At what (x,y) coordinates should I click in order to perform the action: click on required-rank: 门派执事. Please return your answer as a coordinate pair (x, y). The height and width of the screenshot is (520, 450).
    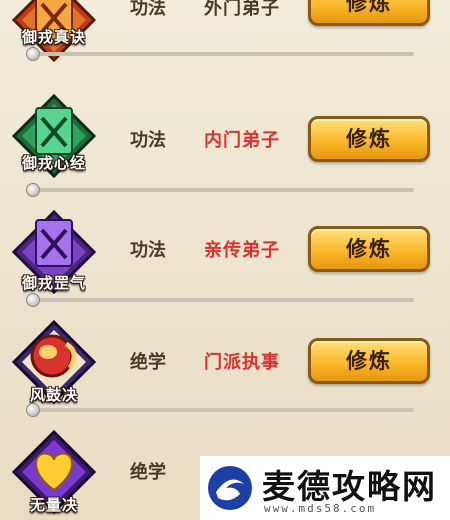
    Looking at the image, I should click on (242, 362).